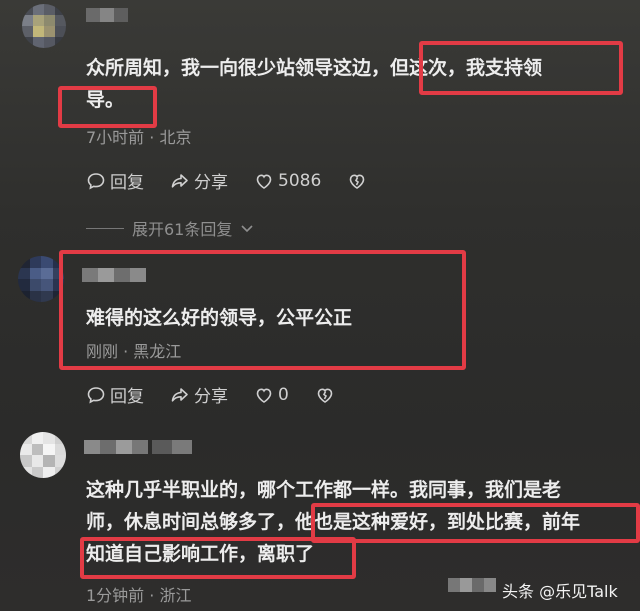 The image size is (640, 611). I want to click on like-count: 0, so click(283, 394).